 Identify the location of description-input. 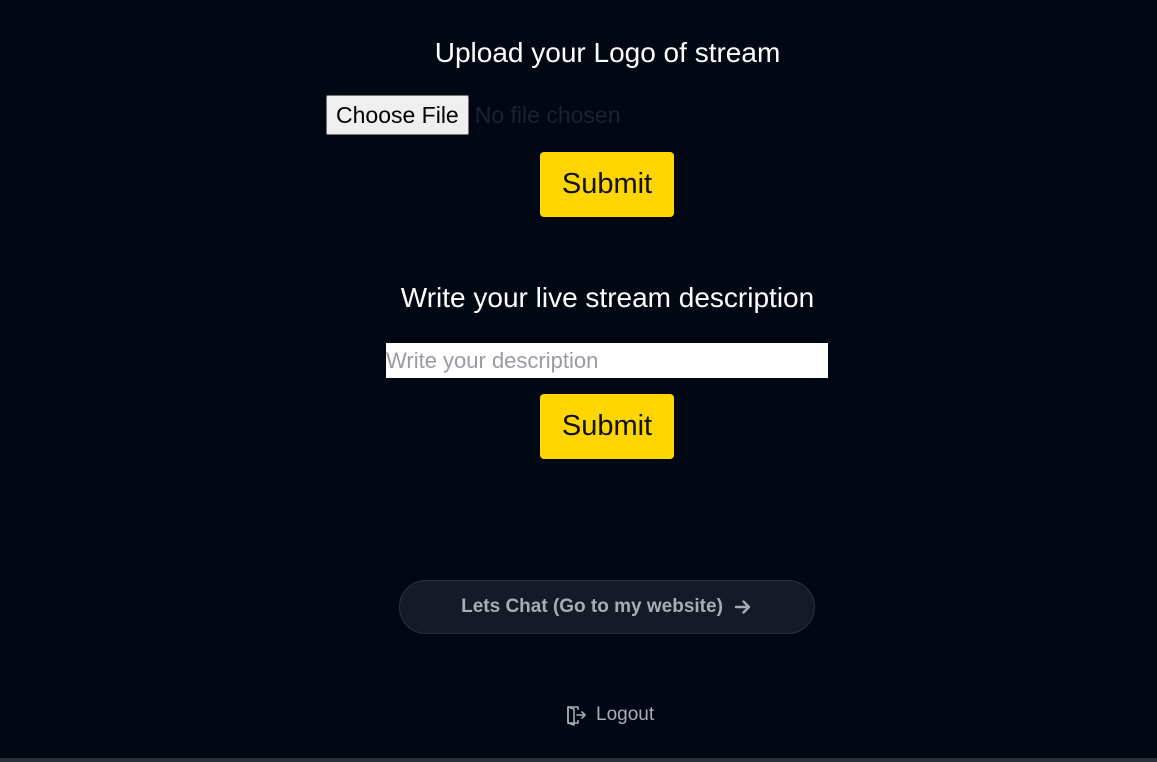
(607, 360).